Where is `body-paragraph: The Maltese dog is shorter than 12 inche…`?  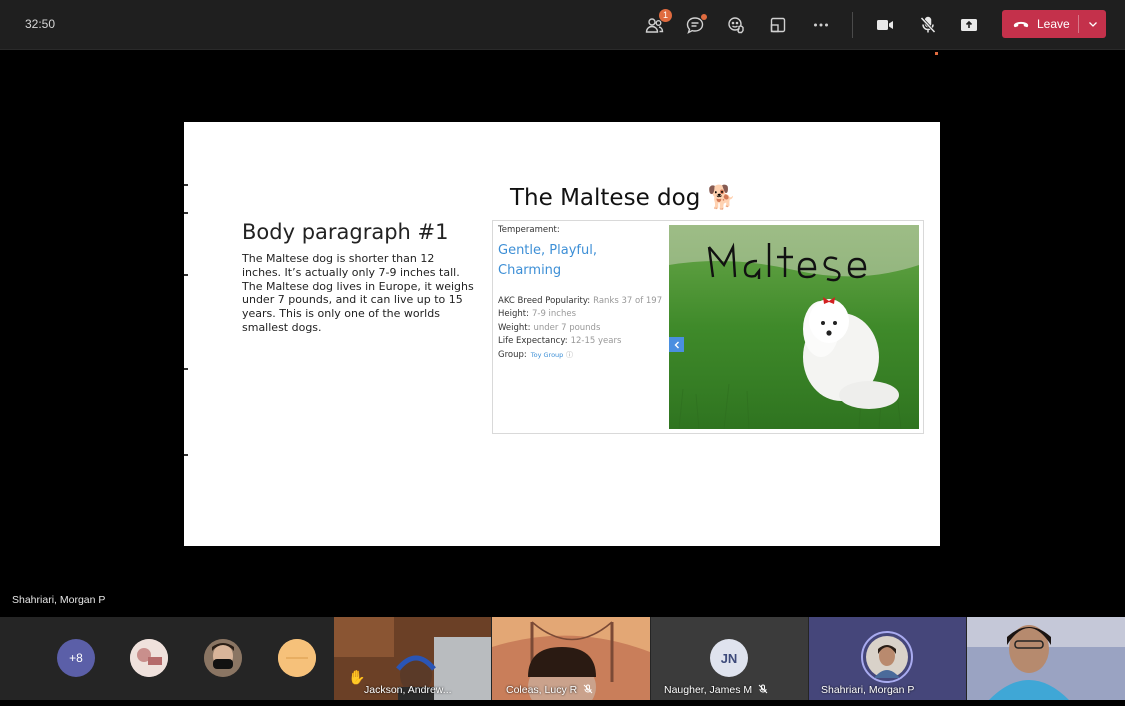 body-paragraph: The Maltese dog is shorter than 12 inche… is located at coordinates (358, 293).